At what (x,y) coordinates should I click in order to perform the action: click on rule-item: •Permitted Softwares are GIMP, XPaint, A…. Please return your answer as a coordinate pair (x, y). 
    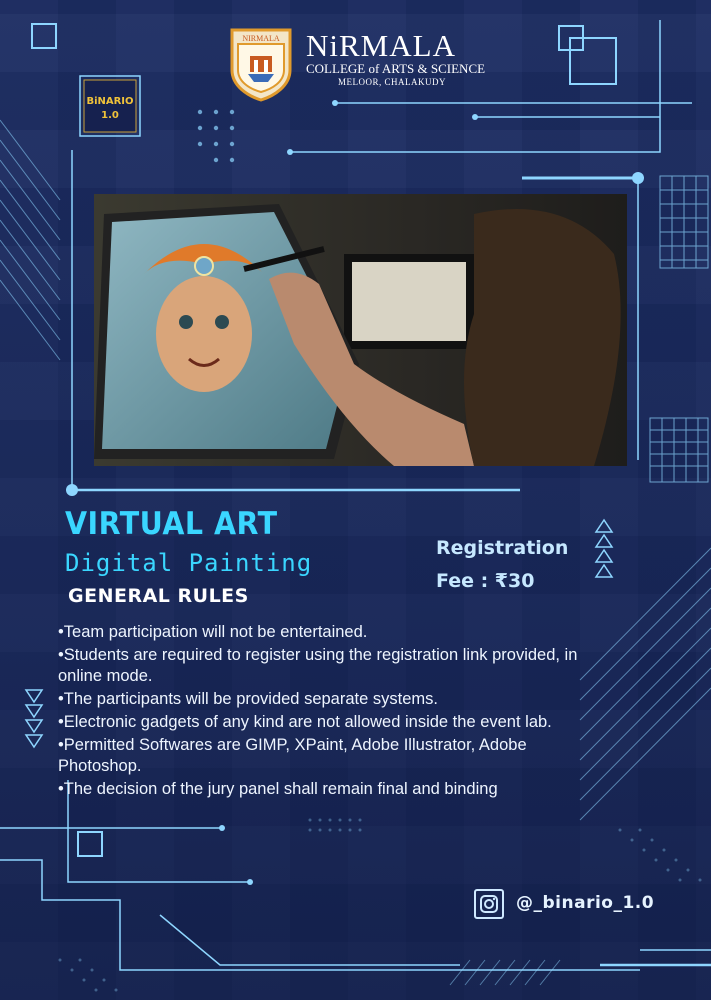
    Looking at the image, I should click on (292, 755).